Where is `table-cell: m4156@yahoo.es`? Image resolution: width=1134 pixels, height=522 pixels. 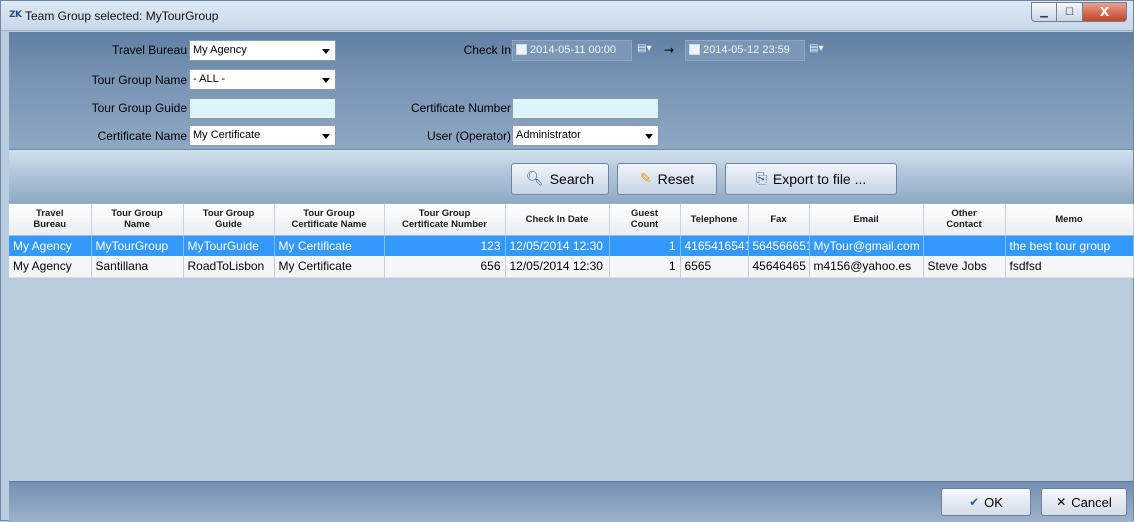 table-cell: m4156@yahoo.es is located at coordinates (866, 267).